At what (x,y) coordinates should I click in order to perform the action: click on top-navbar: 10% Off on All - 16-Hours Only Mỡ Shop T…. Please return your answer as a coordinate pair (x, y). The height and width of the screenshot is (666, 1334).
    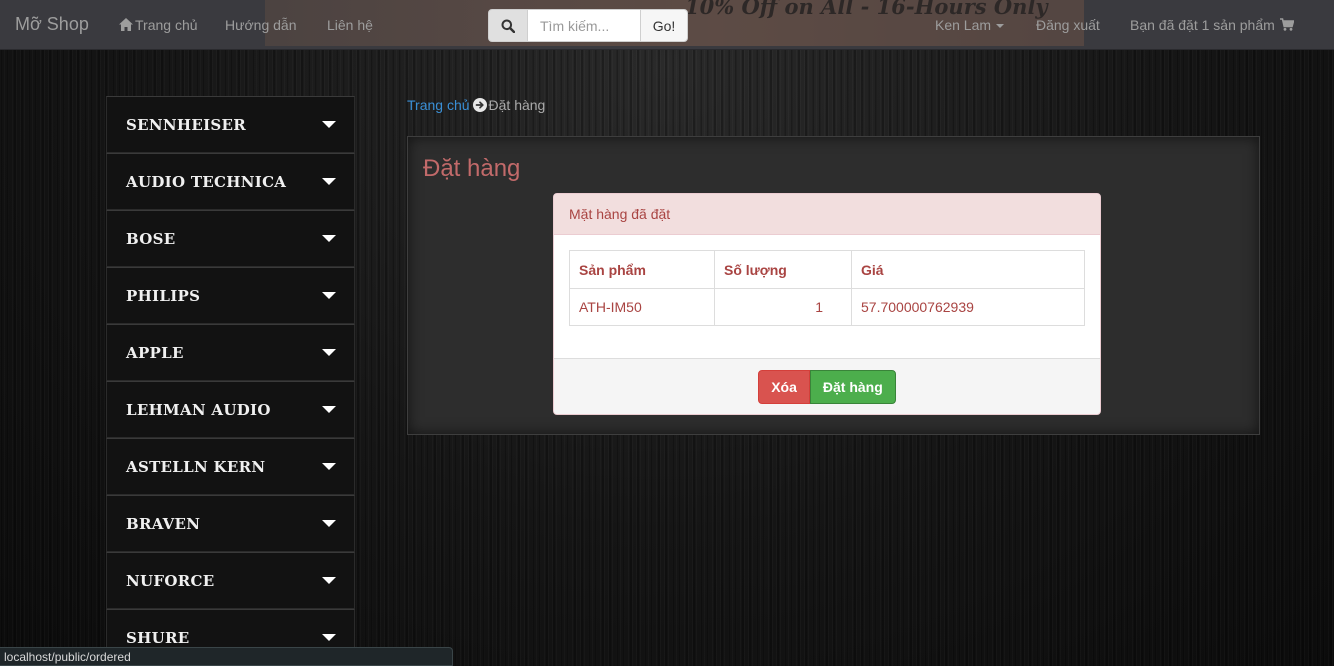
    Looking at the image, I should click on (667, 25).